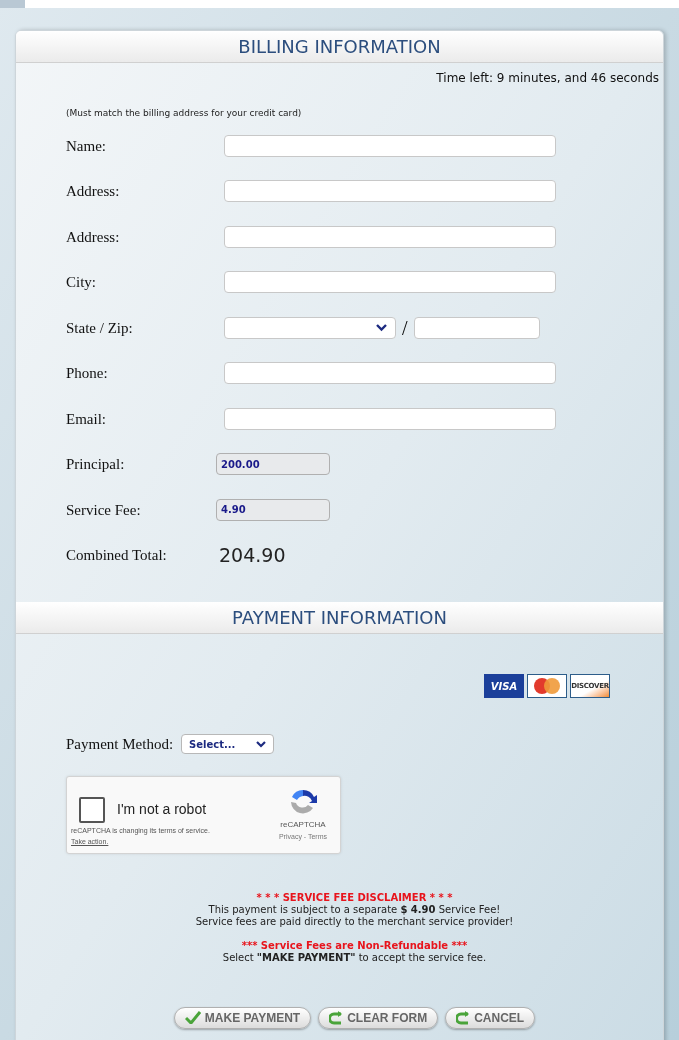 The width and height of the screenshot is (679, 1040). I want to click on warning-text: * * * SERVICE FEE DISCLAIMER * * *, so click(354, 897).